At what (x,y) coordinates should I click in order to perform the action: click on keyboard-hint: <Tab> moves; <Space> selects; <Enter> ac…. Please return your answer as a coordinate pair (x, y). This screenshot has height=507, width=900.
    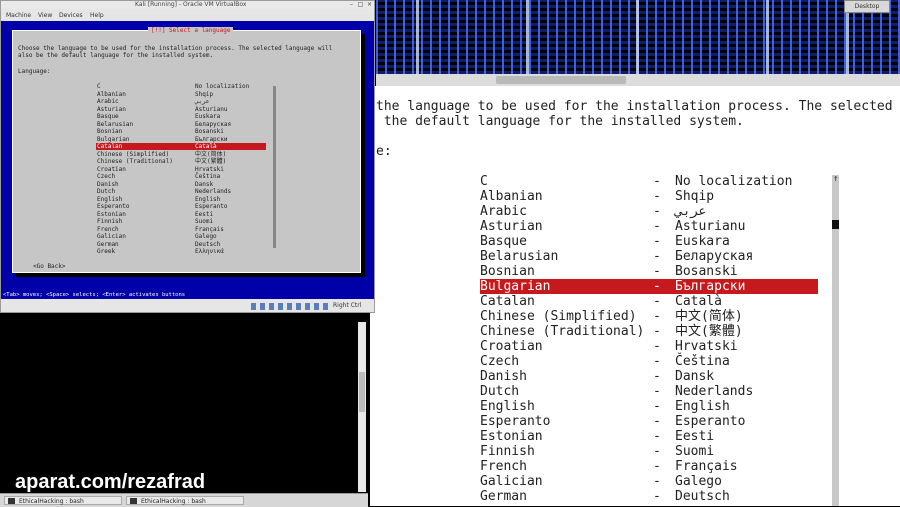
    Looking at the image, I should click on (187, 295).